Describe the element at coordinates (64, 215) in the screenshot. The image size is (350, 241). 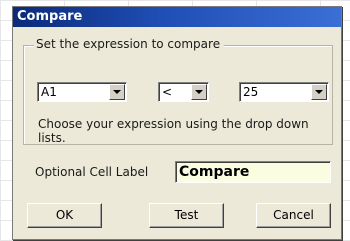
I see `ok-button: OK` at that location.